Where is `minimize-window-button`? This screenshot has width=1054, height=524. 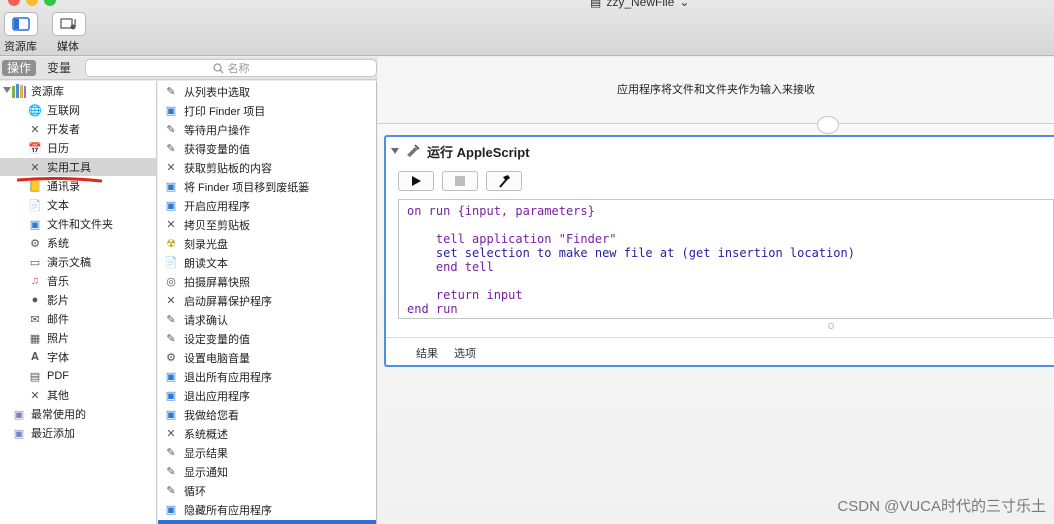
minimize-window-button is located at coordinates (32, 3).